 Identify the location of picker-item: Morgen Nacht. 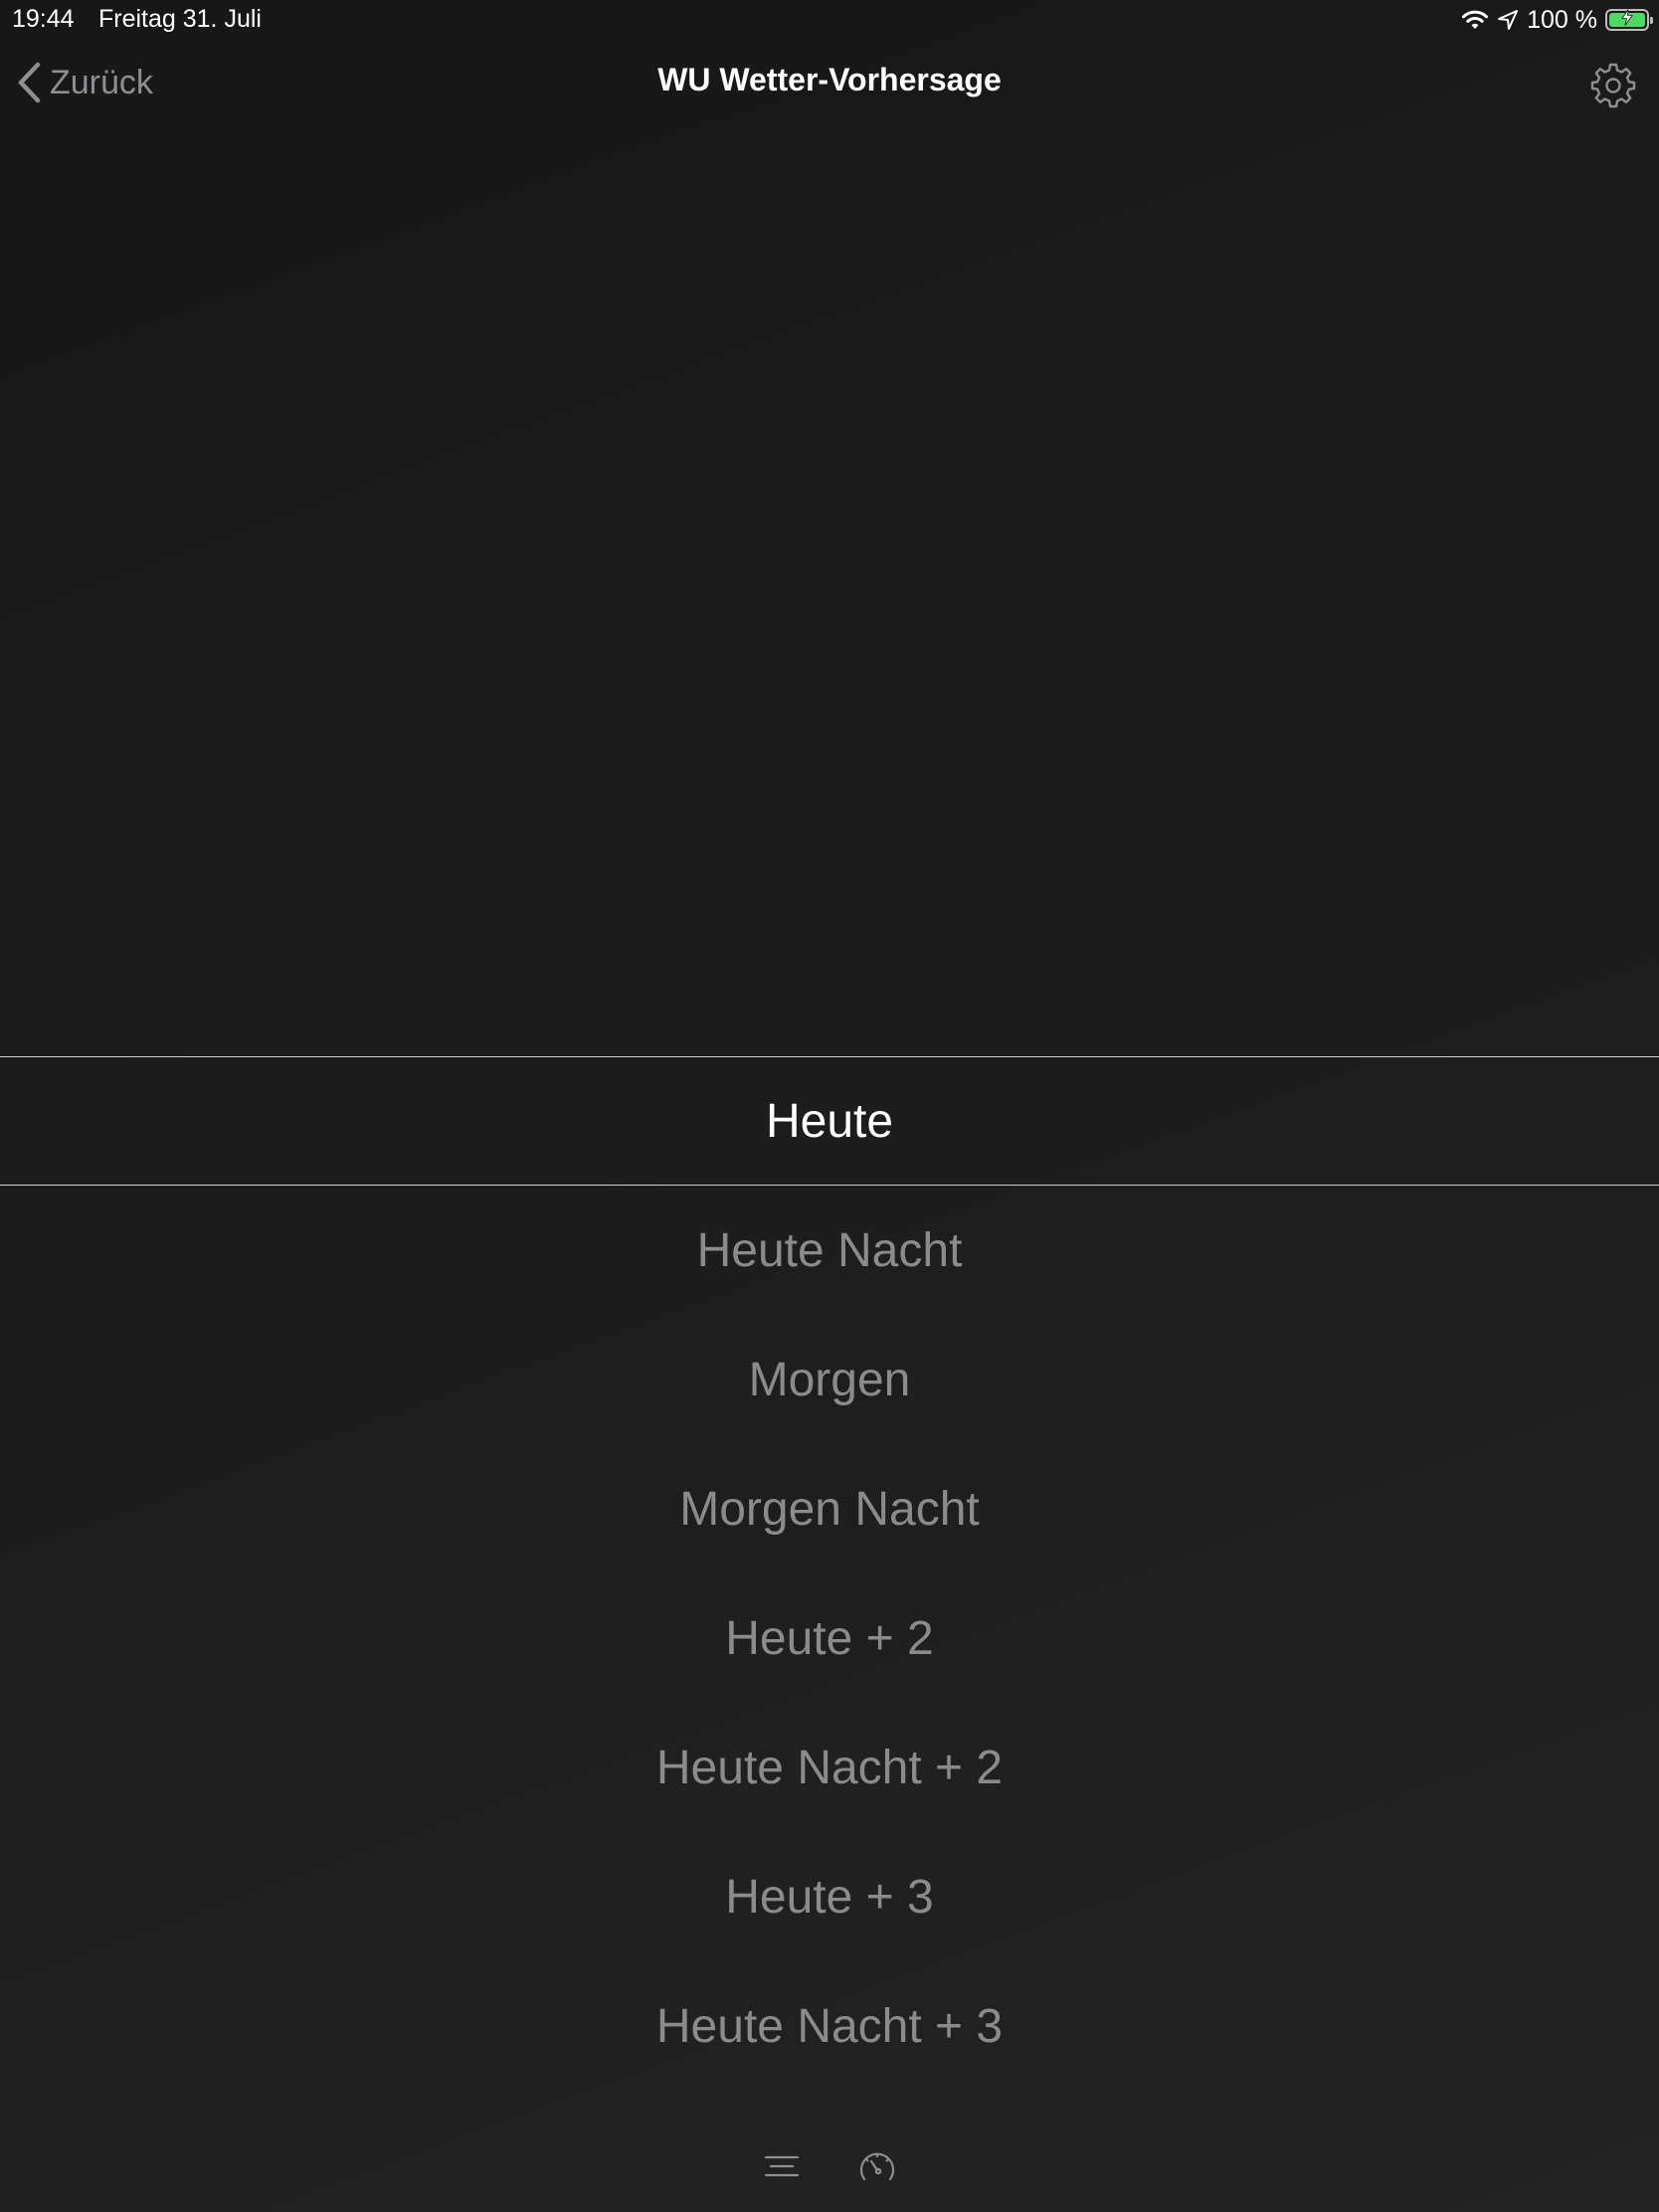
(829, 1508).